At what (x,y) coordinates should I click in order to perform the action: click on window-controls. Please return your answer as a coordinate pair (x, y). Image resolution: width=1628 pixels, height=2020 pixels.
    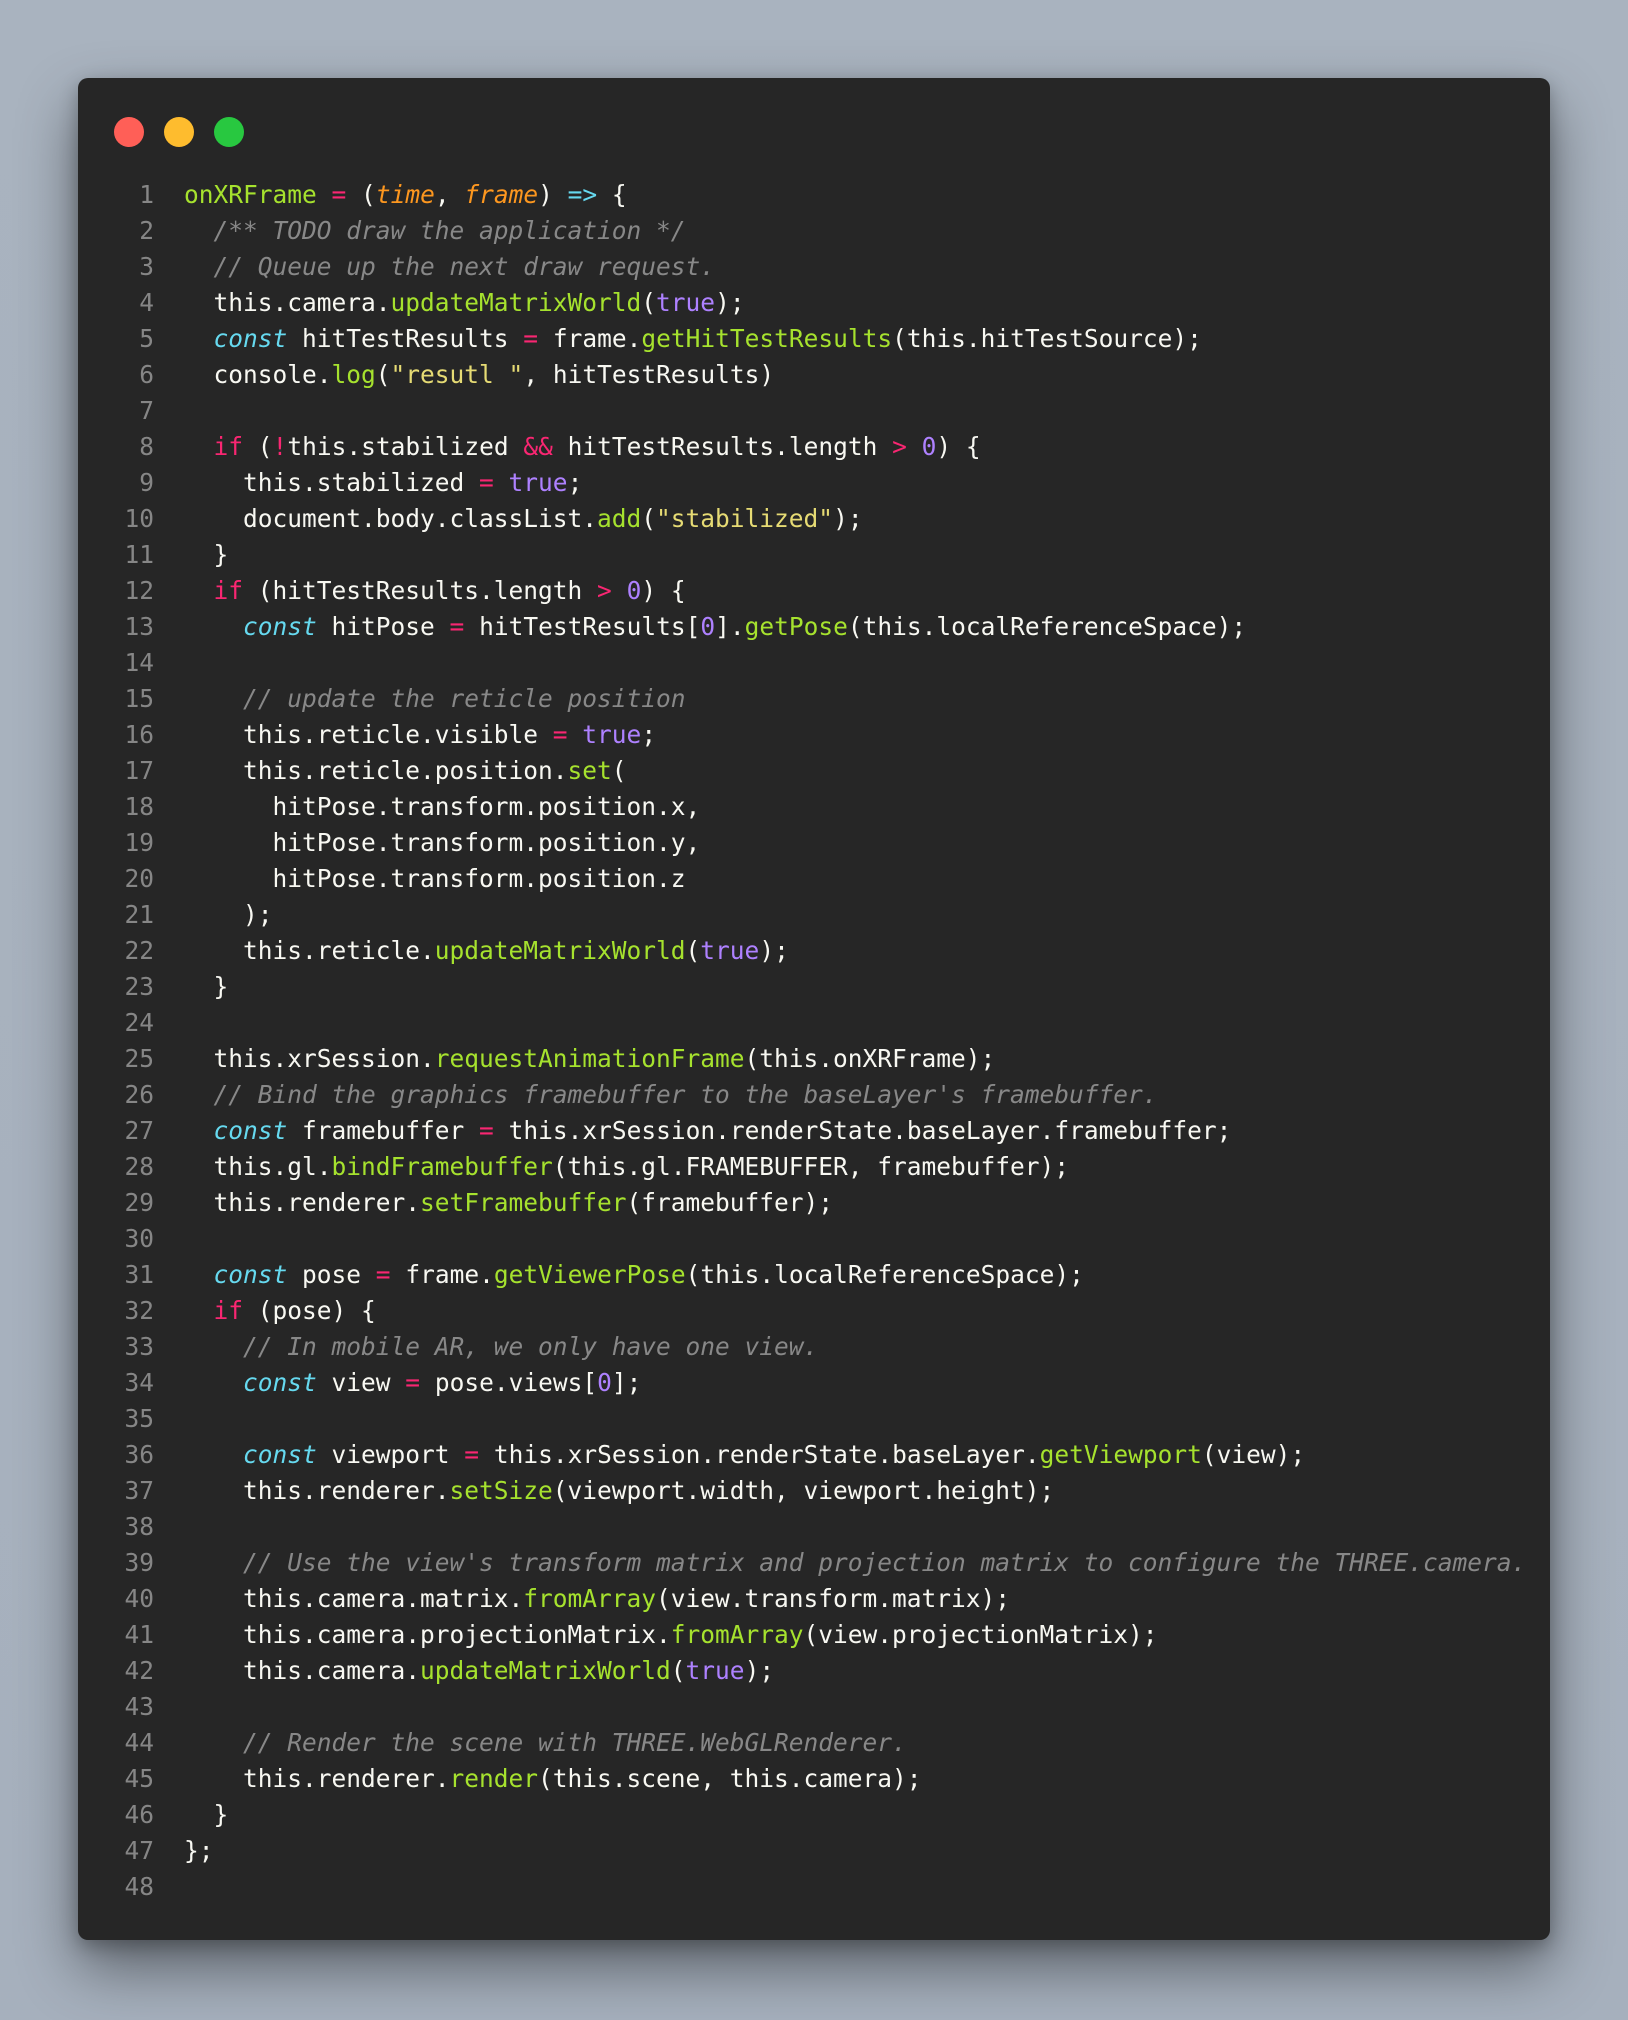
    Looking at the image, I should click on (179, 132).